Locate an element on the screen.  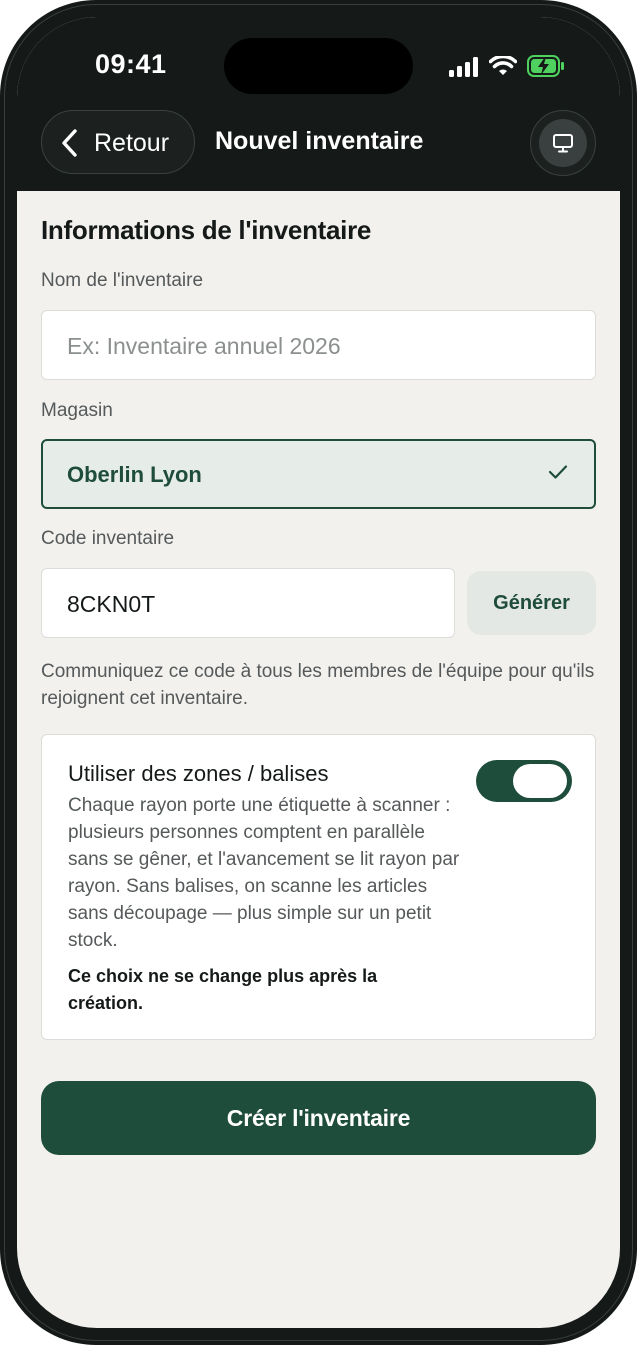
status-time: 09:41 is located at coordinates (131, 64).